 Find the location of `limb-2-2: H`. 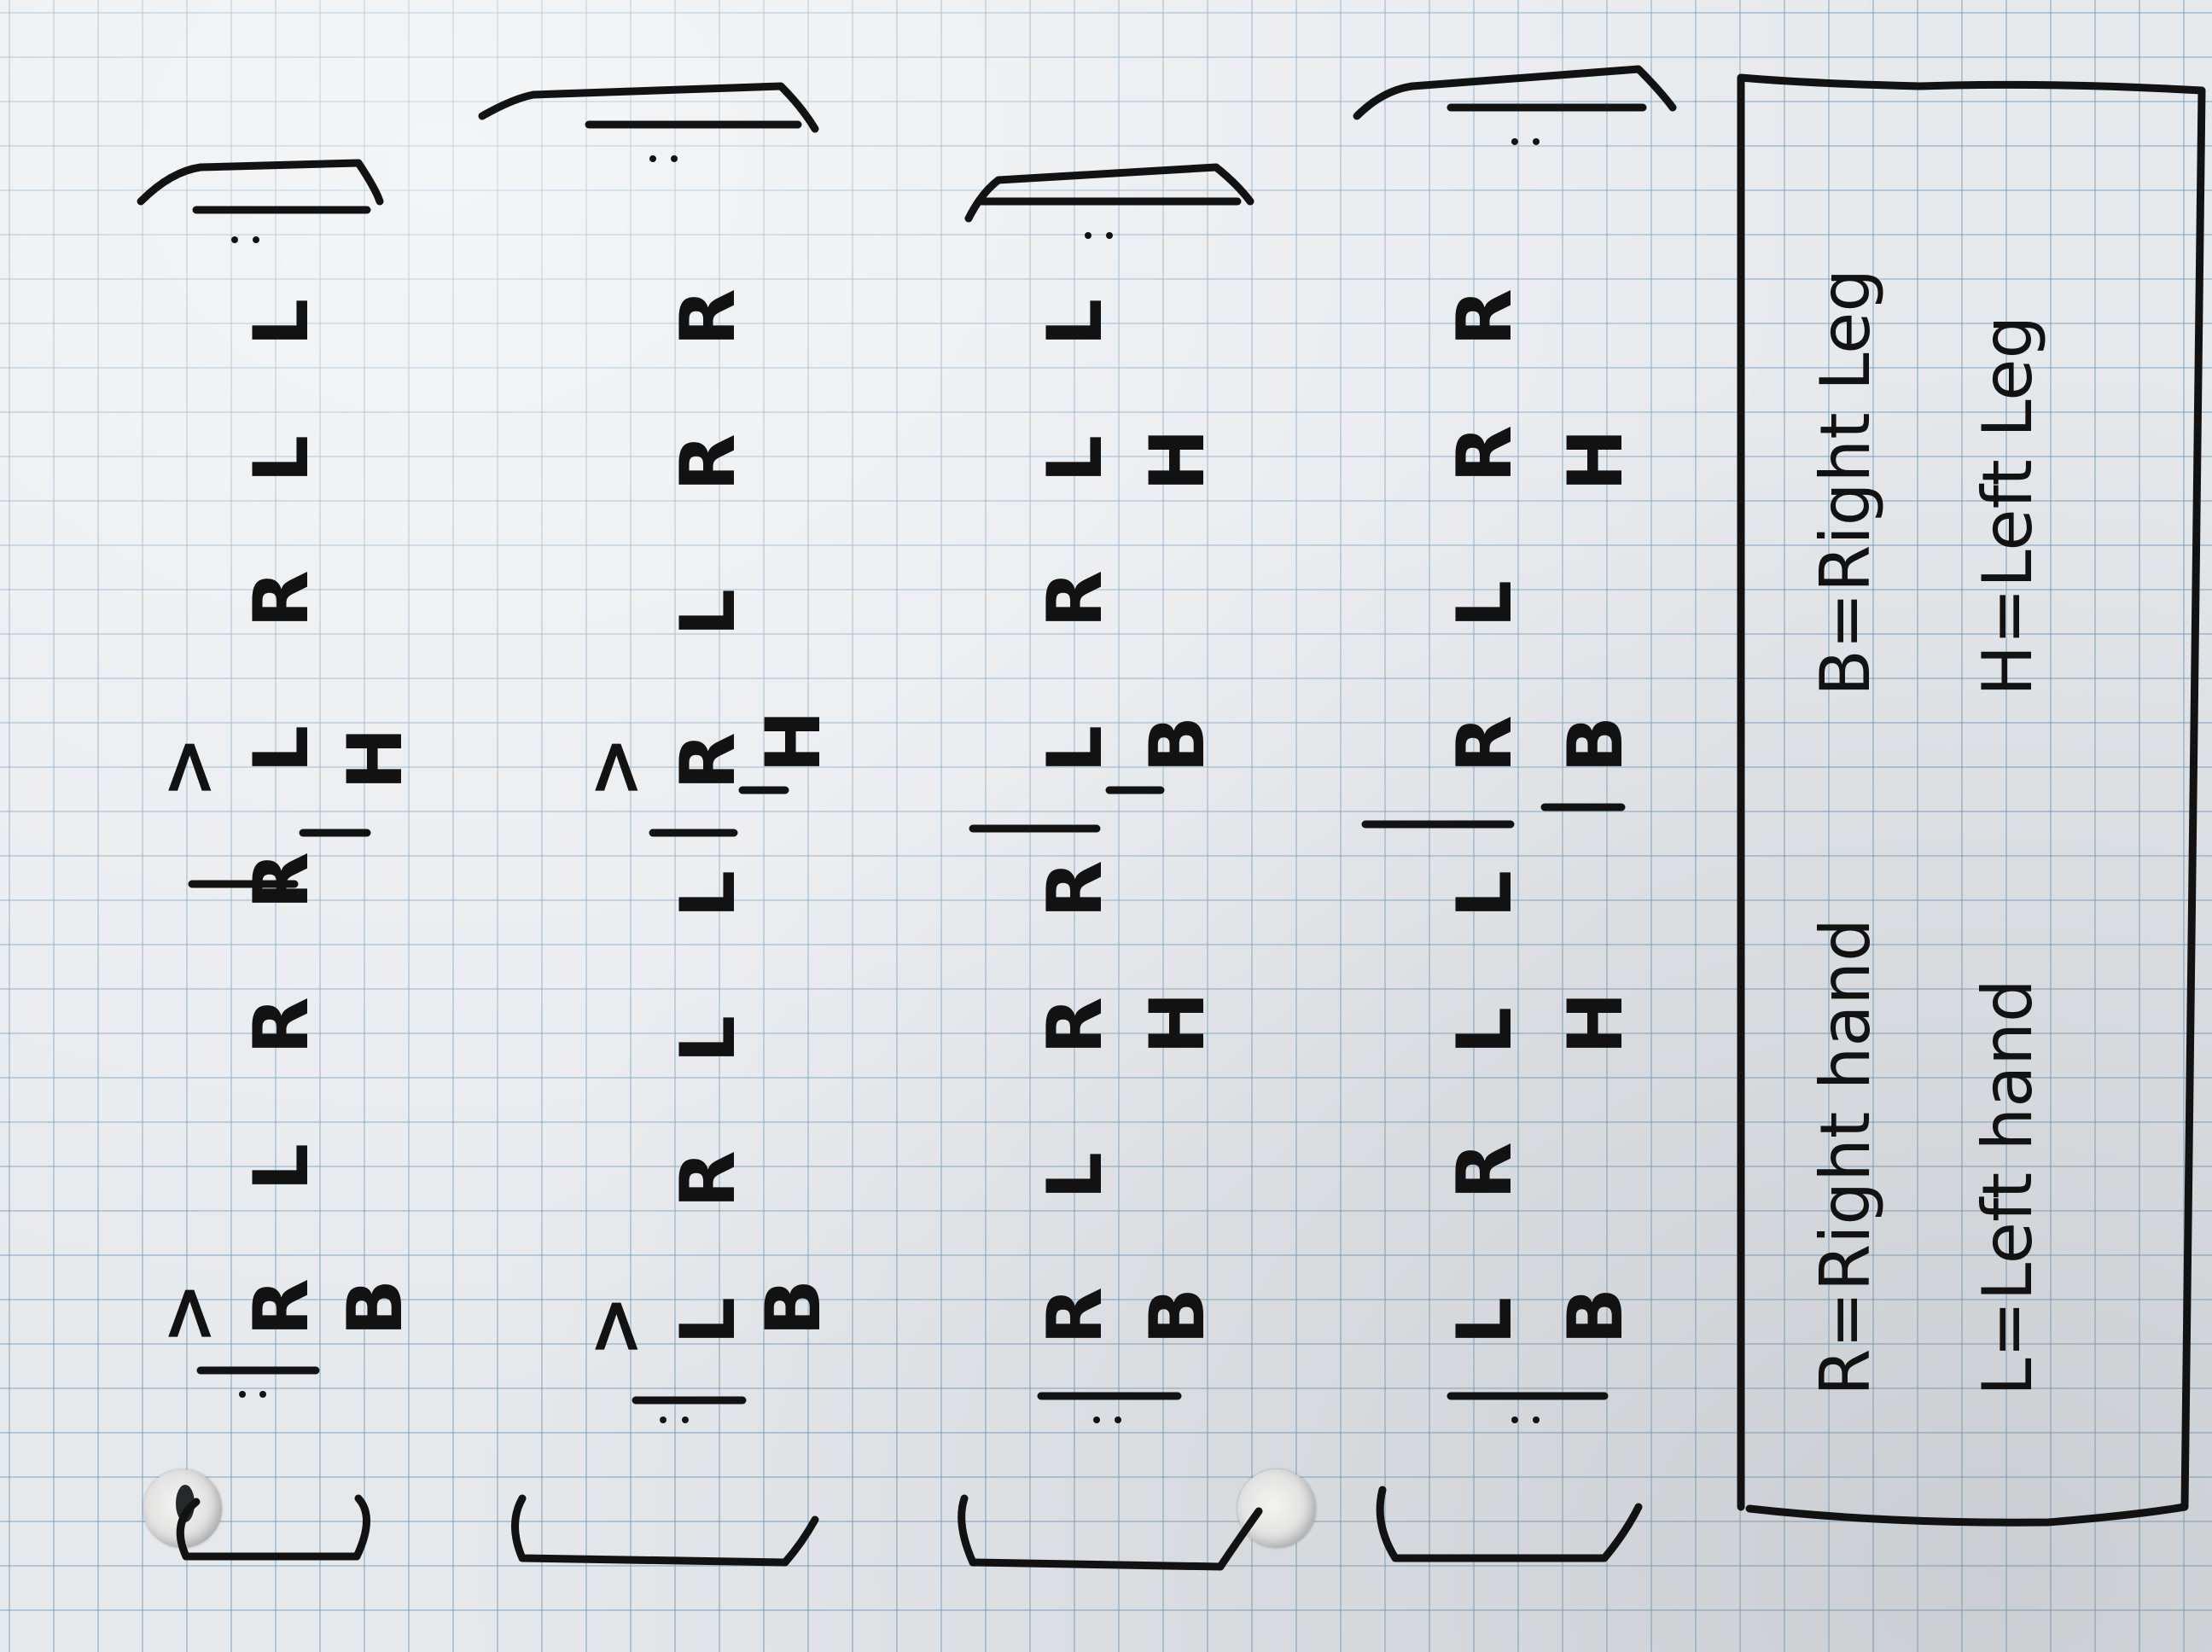

limb-2-2: H is located at coordinates (793, 741).